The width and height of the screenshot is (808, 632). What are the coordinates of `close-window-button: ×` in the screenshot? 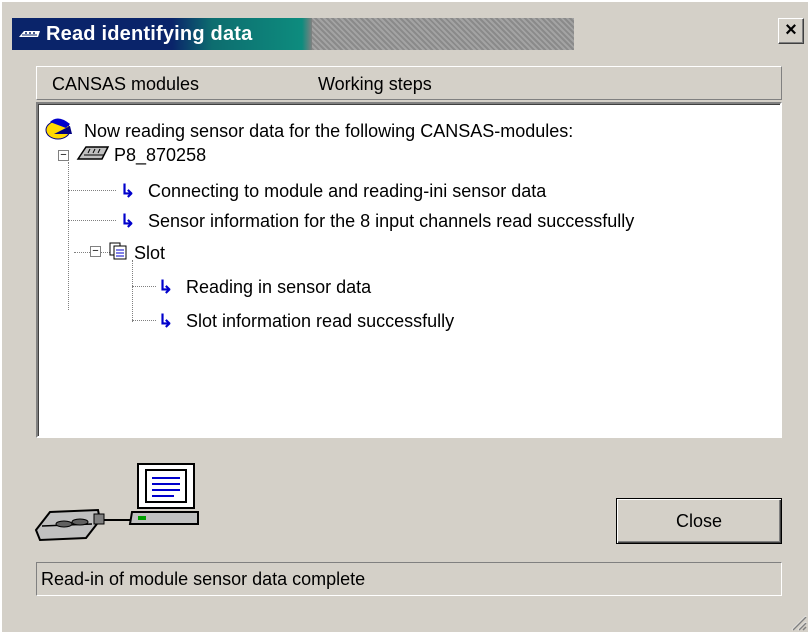 It's located at (791, 31).